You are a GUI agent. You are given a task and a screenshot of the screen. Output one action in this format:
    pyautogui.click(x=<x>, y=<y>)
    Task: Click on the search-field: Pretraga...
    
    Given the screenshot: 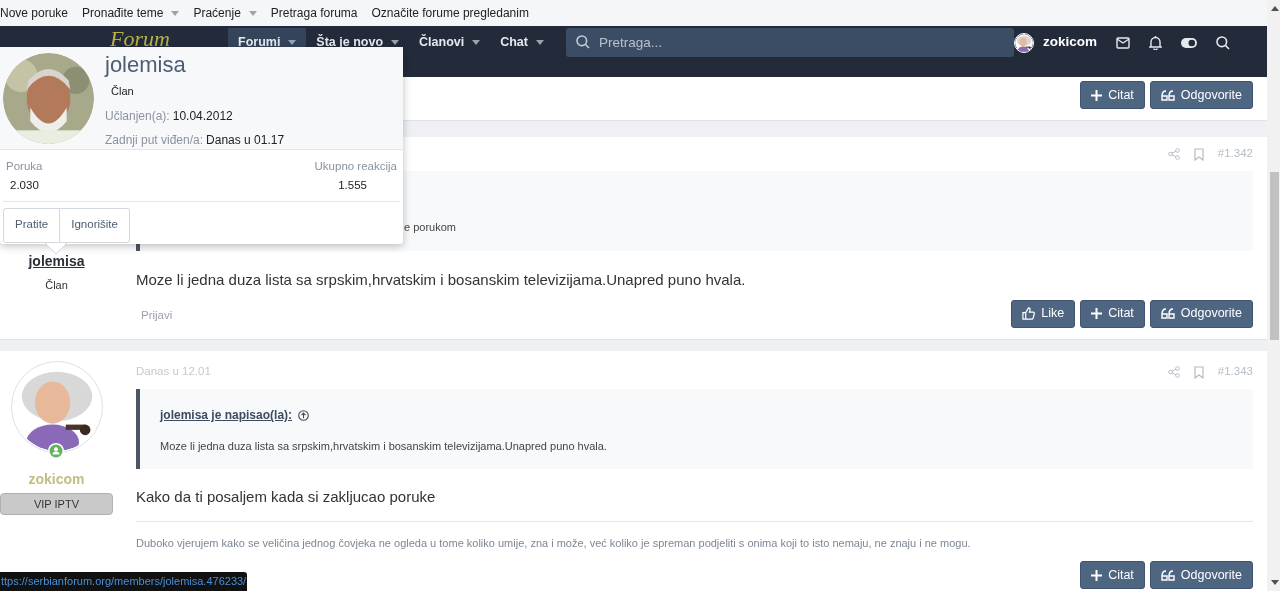 What is the action you would take?
    pyautogui.click(x=790, y=42)
    